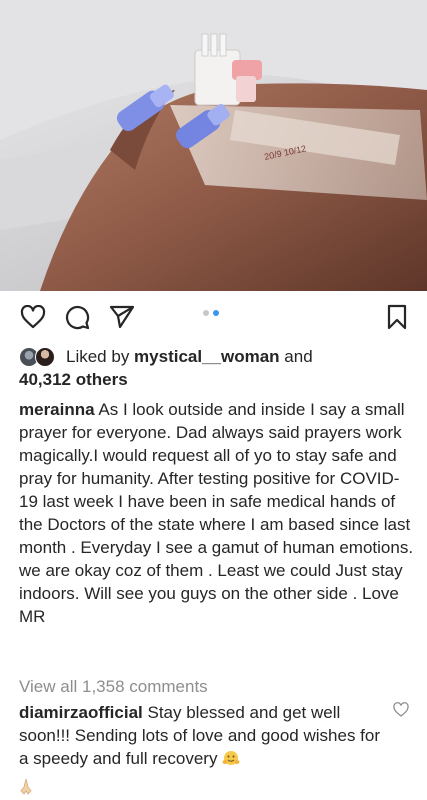 The height and width of the screenshot is (800, 427). What do you see at coordinates (296, 356) in the screenshot?
I see `likes-and: and` at bounding box center [296, 356].